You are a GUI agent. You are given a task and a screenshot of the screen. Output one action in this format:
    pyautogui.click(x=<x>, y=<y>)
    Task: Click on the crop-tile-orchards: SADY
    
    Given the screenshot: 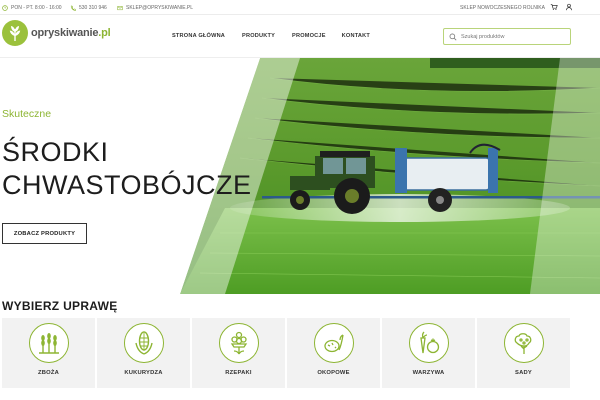 What is the action you would take?
    pyautogui.click(x=523, y=353)
    